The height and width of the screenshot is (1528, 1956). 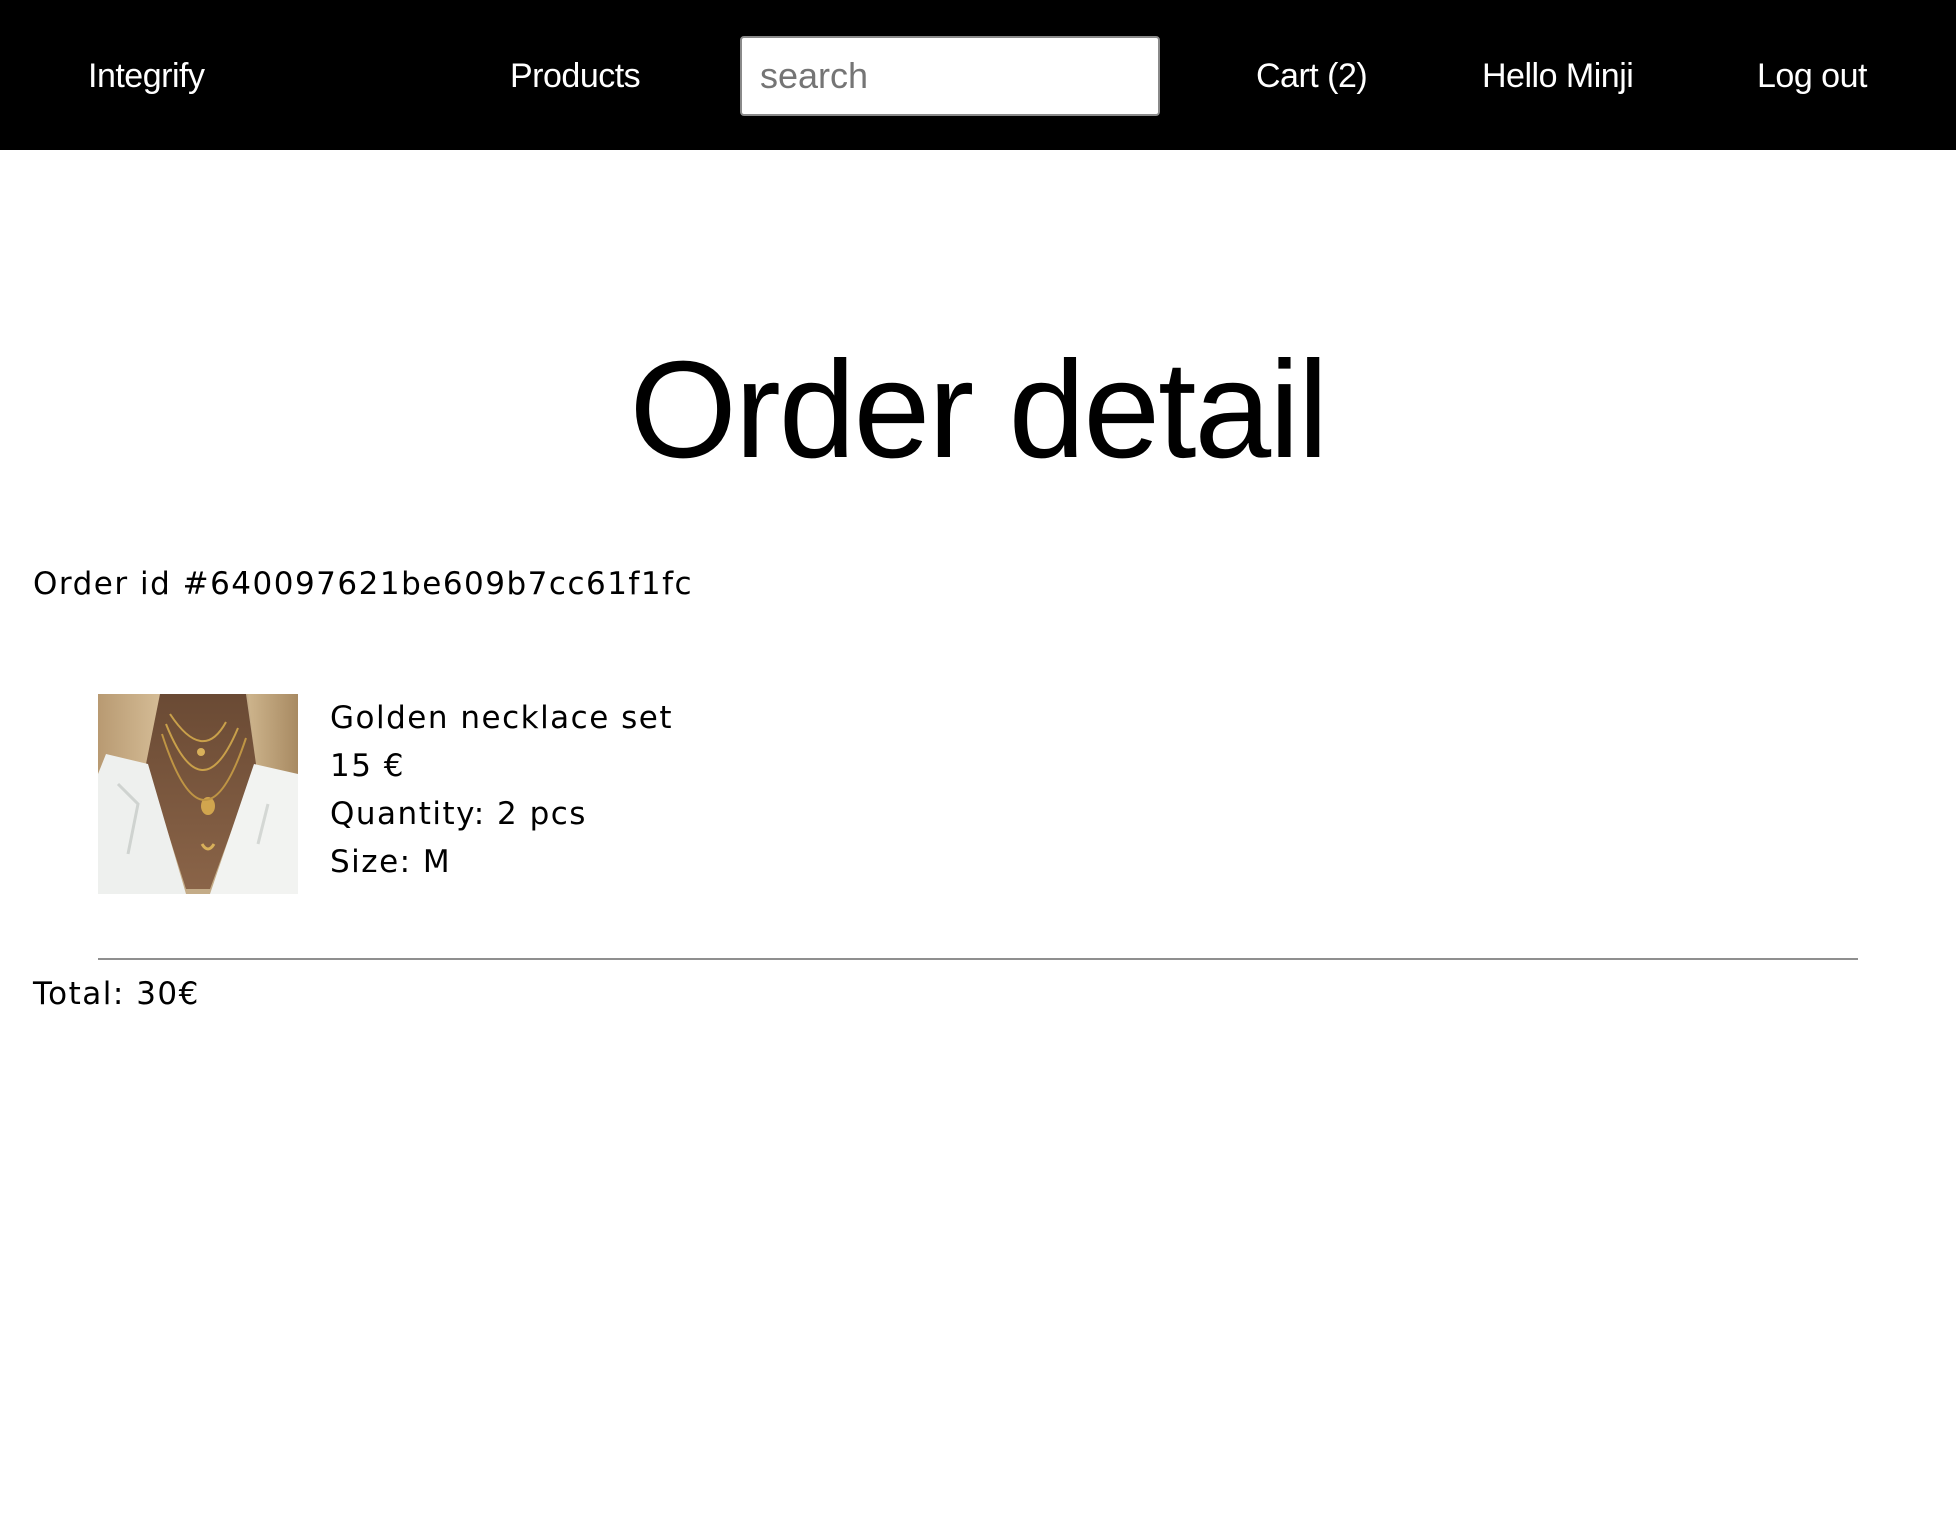 I want to click on brand-logo-link: Integrify, so click(x=146, y=76).